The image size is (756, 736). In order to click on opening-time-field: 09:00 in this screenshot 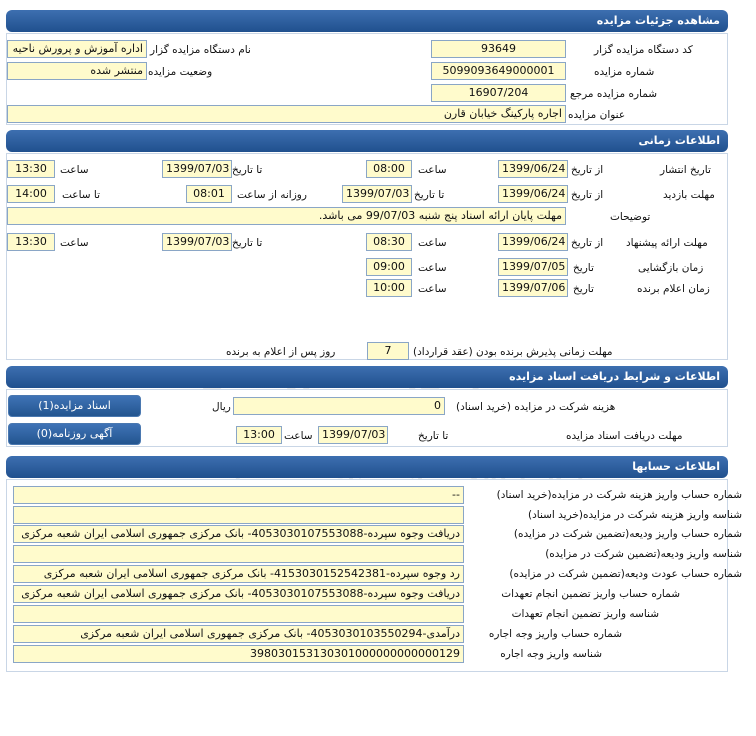, I will do `click(389, 267)`.